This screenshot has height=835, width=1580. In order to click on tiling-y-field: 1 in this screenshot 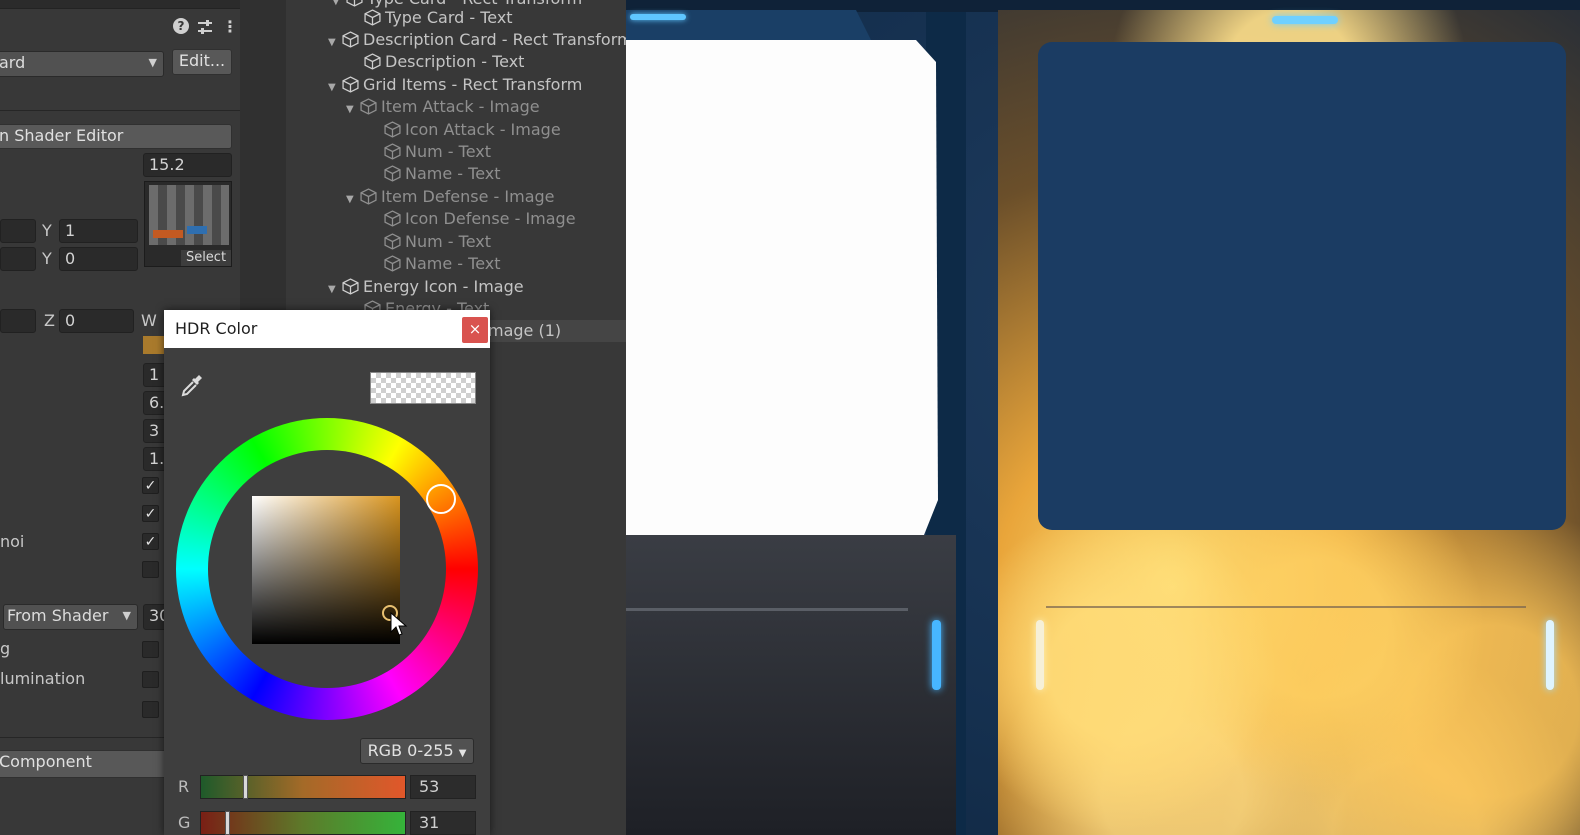, I will do `click(98, 231)`.